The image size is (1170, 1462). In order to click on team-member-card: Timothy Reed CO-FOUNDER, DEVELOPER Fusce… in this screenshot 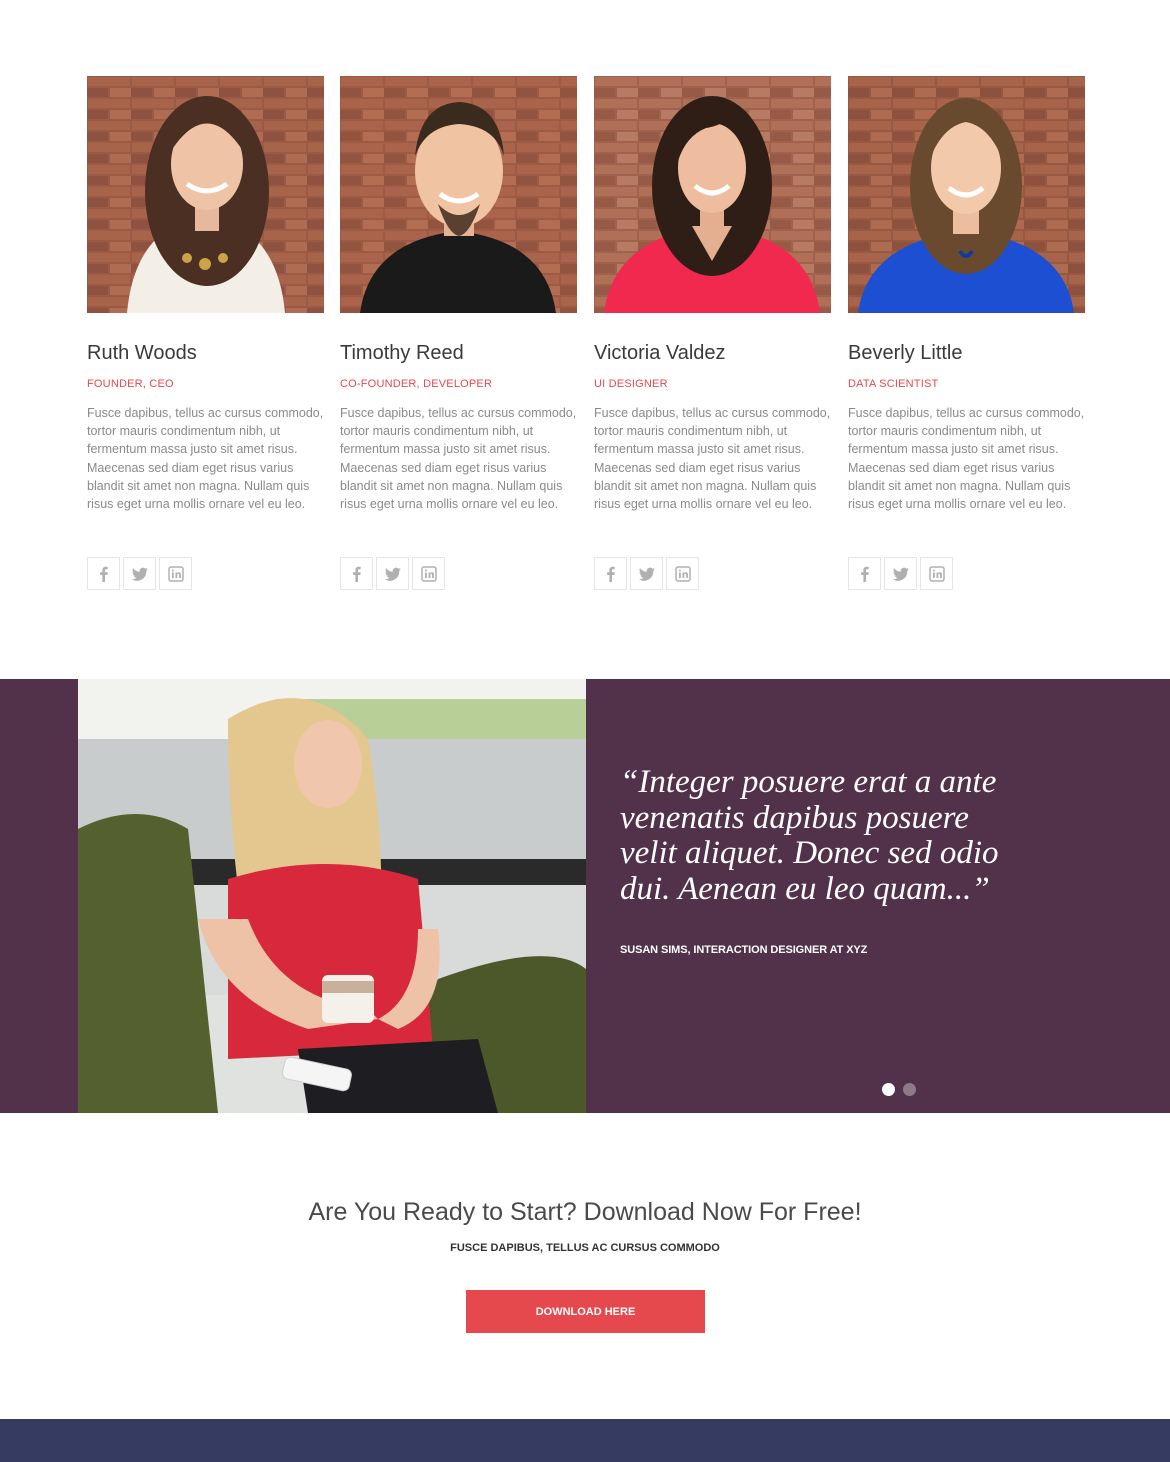, I will do `click(458, 333)`.